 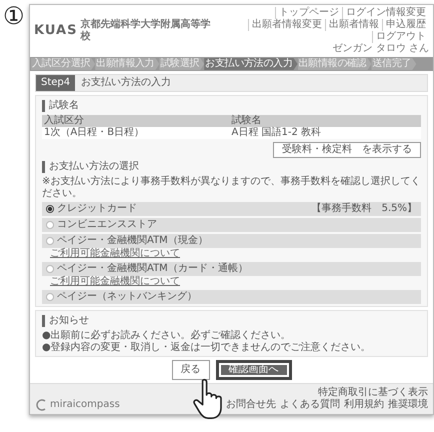 I want to click on progress-step: 入試区分選択, so click(x=63, y=64).